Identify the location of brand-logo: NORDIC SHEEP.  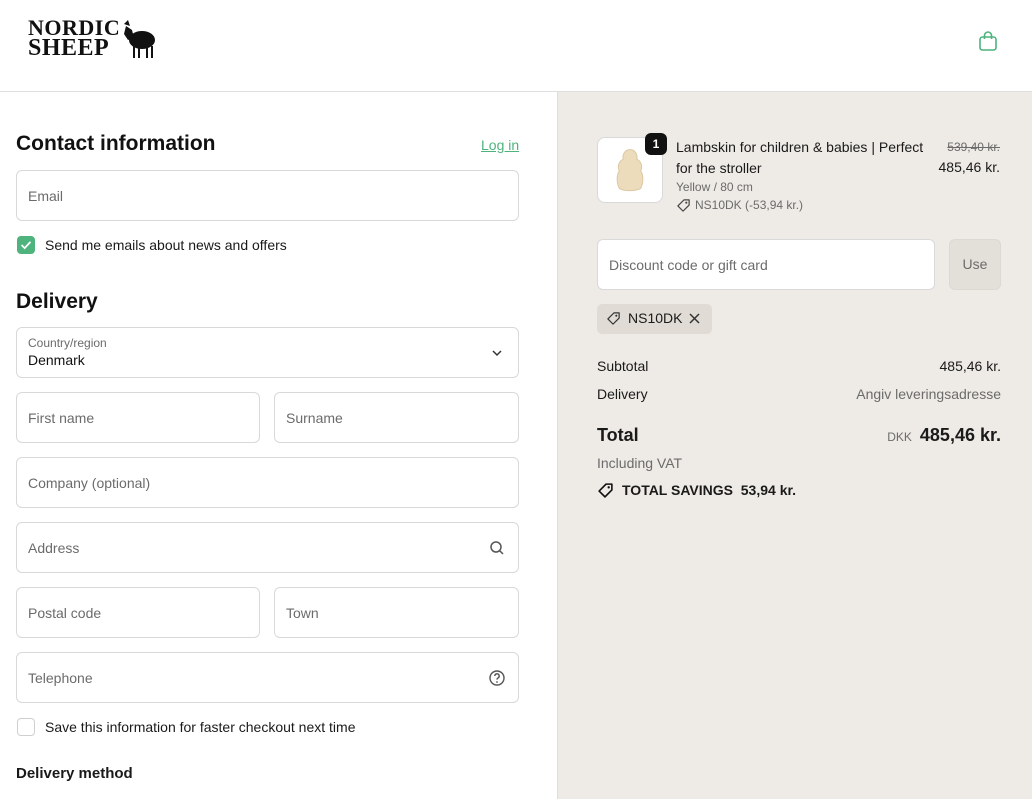
(95, 40).